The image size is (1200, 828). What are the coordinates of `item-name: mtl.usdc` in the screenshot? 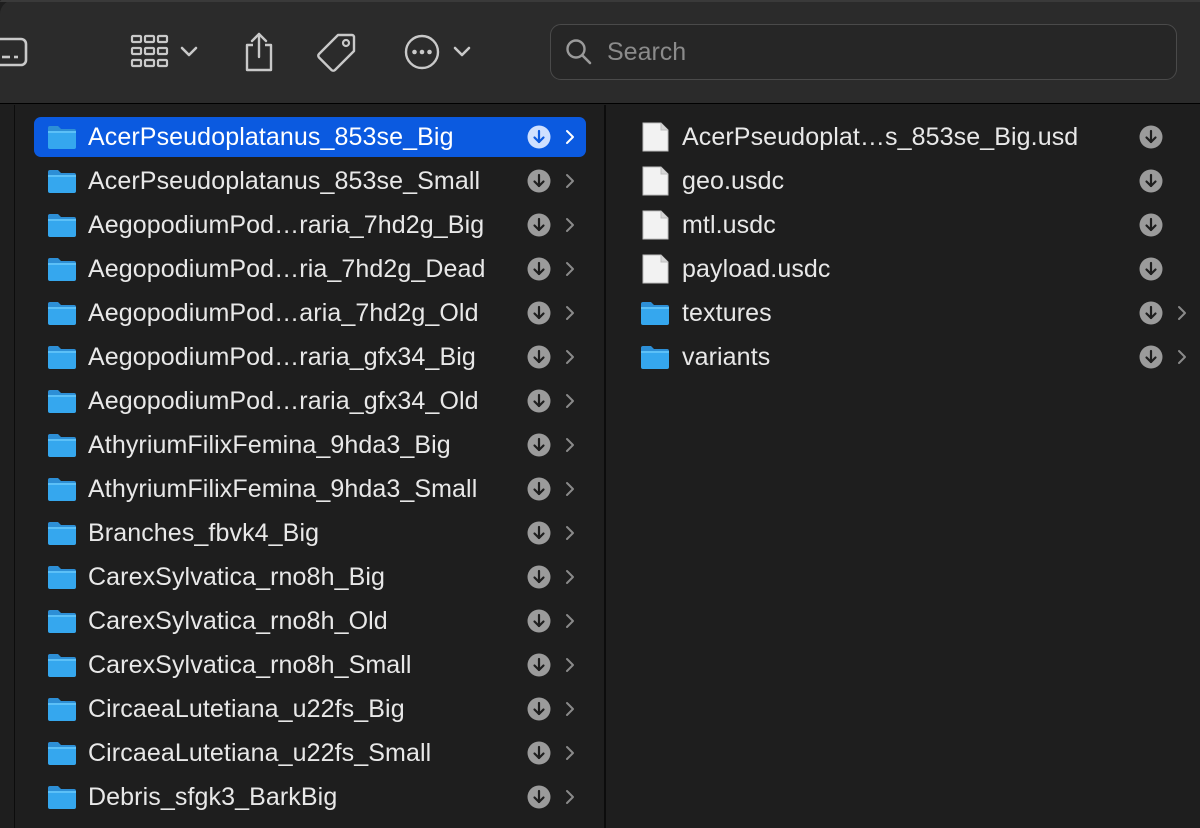 It's located at (729, 224).